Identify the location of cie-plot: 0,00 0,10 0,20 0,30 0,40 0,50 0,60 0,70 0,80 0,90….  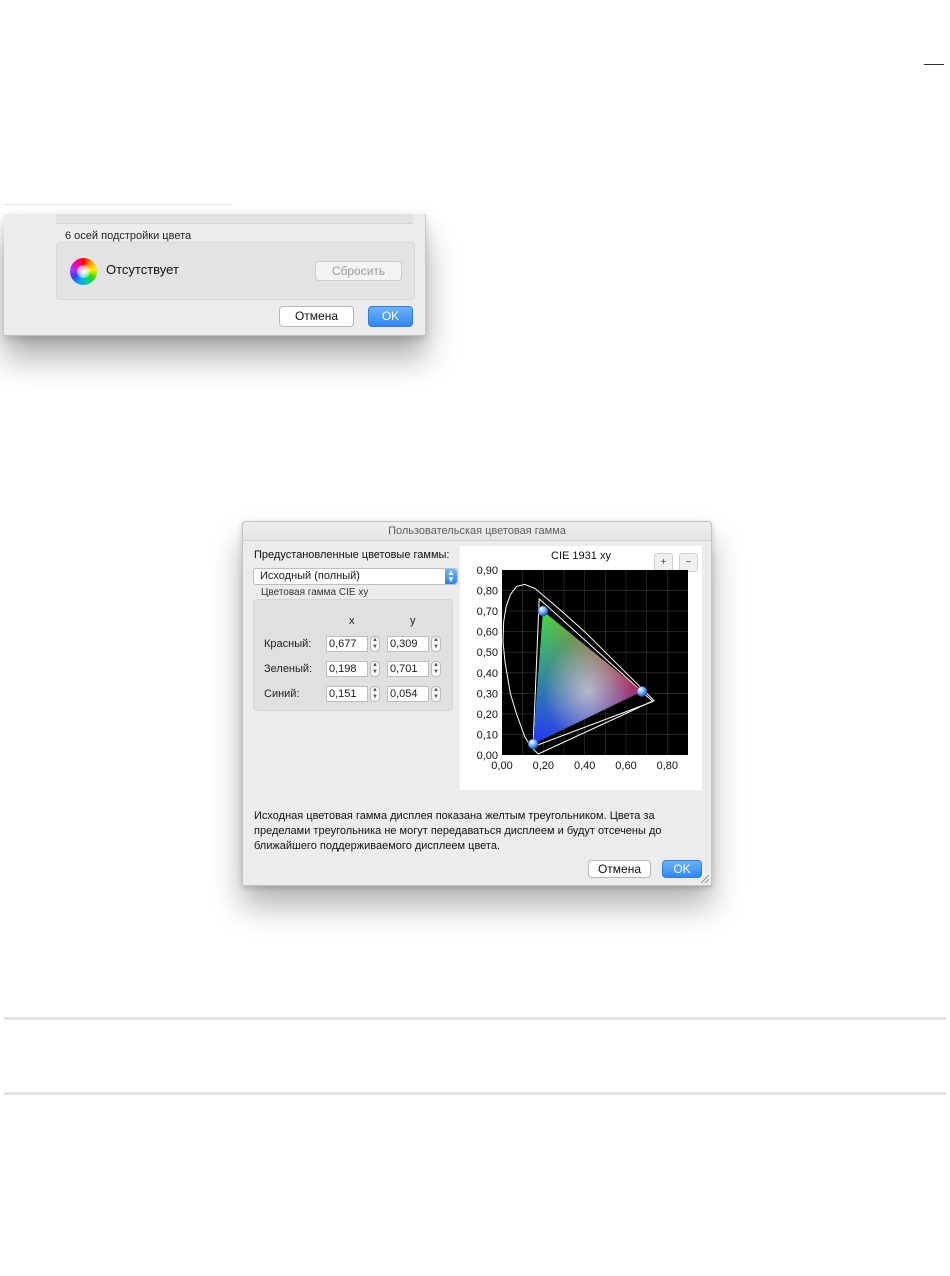
(581, 668).